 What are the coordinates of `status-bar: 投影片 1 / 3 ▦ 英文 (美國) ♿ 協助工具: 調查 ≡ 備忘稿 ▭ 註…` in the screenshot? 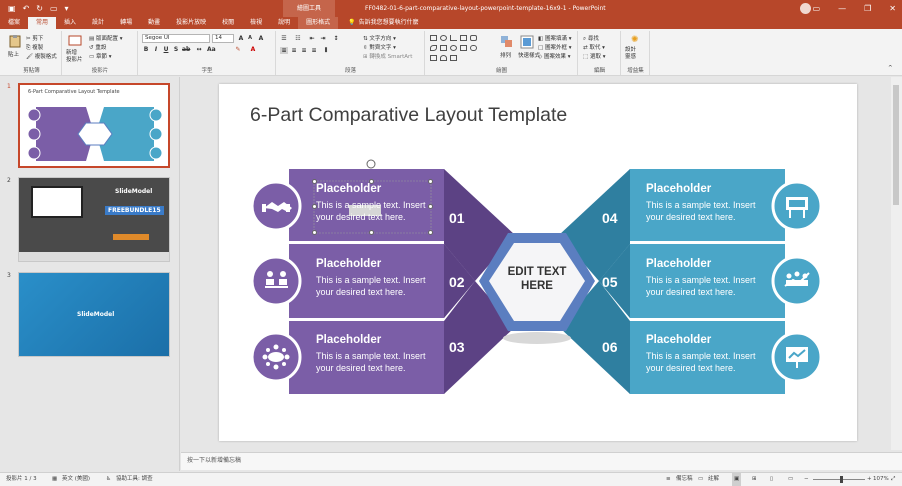 It's located at (451, 479).